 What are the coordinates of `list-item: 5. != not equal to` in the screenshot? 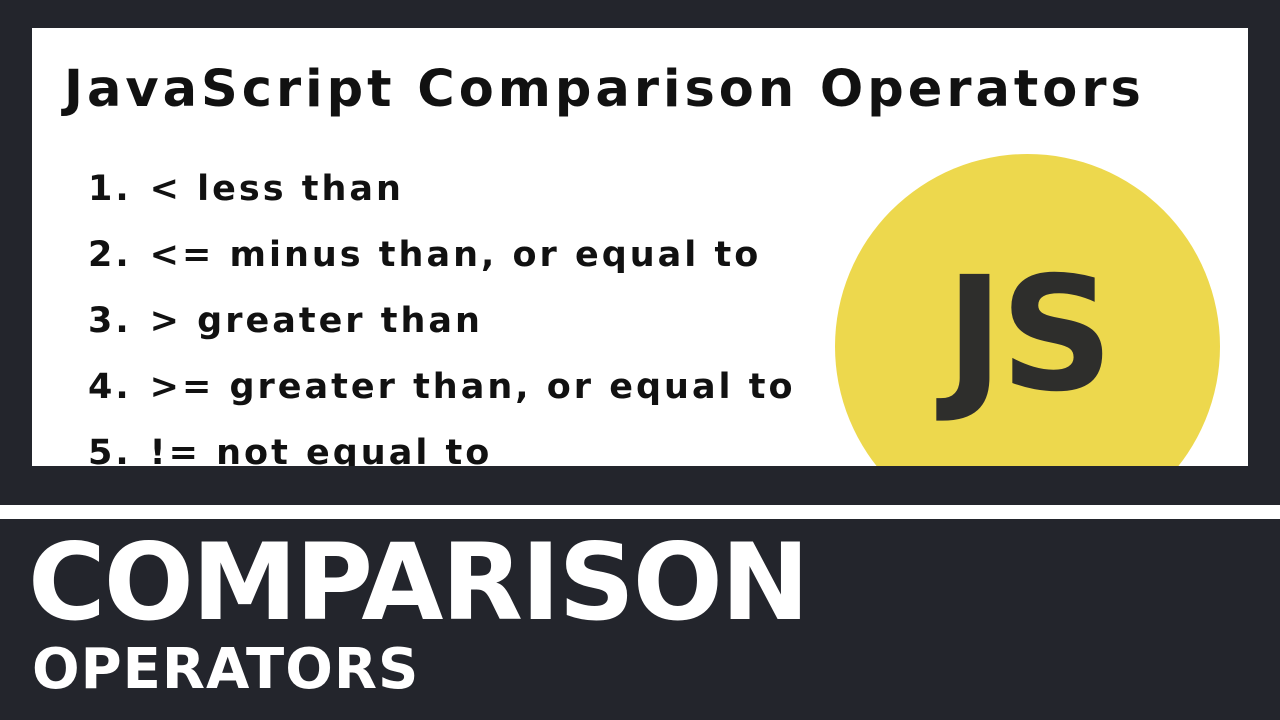 It's located at (442, 443).